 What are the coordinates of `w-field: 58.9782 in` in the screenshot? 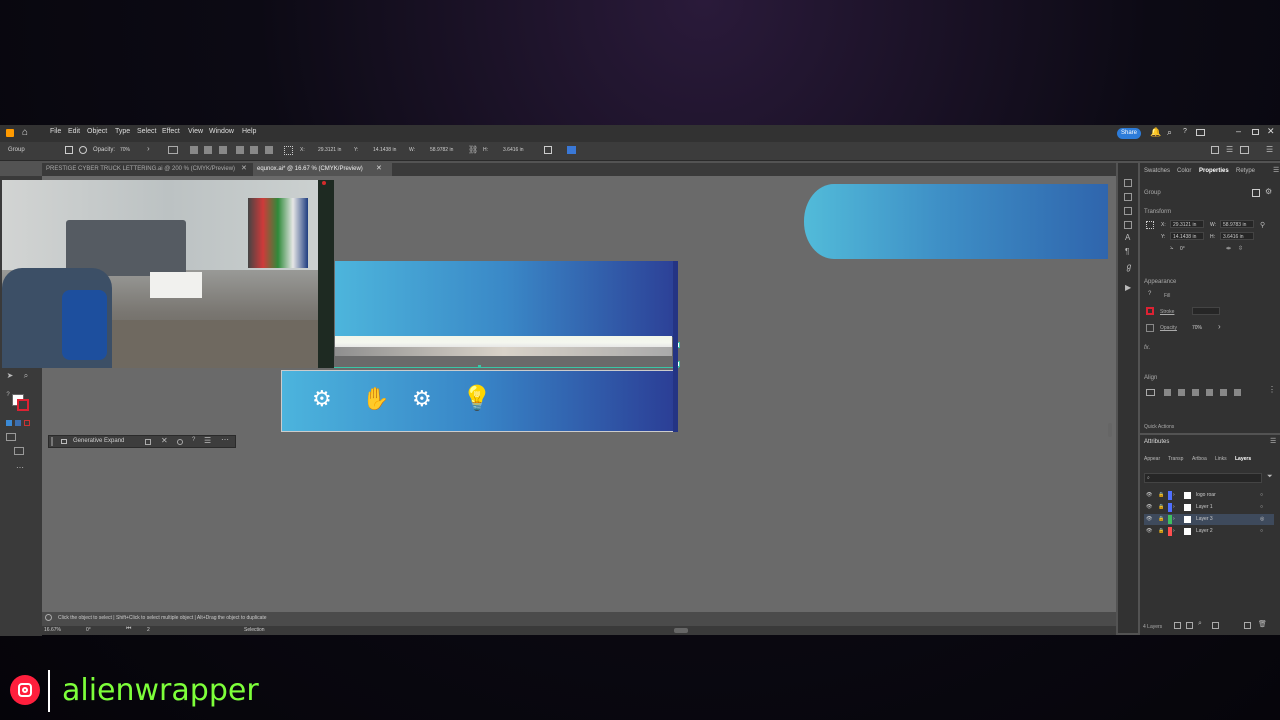 It's located at (441, 150).